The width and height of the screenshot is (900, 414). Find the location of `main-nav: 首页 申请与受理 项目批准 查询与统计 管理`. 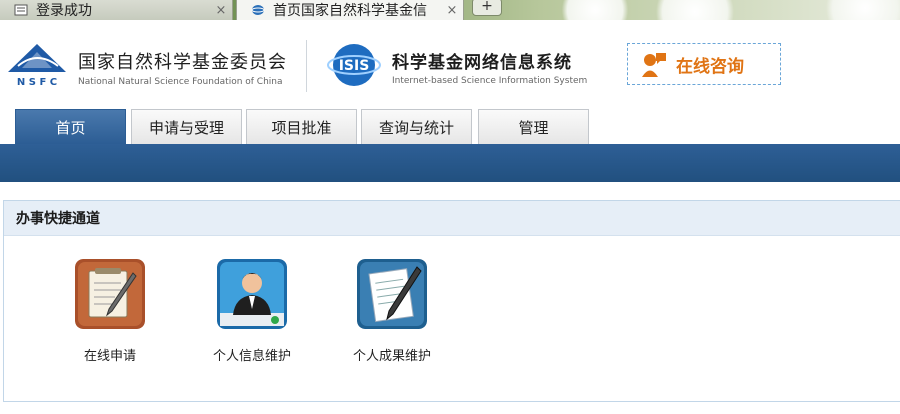

main-nav: 首页 申请与受理 项目批准 查询与统计 管理 is located at coordinates (450, 127).